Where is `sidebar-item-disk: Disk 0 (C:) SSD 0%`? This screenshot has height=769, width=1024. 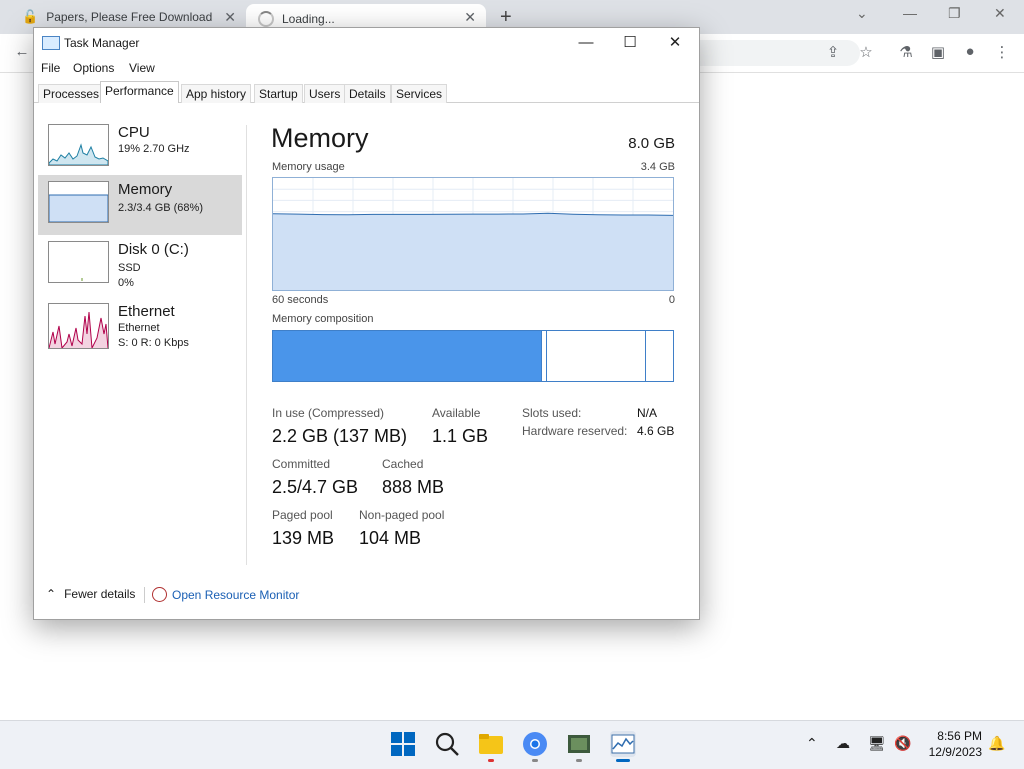 sidebar-item-disk: Disk 0 (C:) SSD 0% is located at coordinates (140, 265).